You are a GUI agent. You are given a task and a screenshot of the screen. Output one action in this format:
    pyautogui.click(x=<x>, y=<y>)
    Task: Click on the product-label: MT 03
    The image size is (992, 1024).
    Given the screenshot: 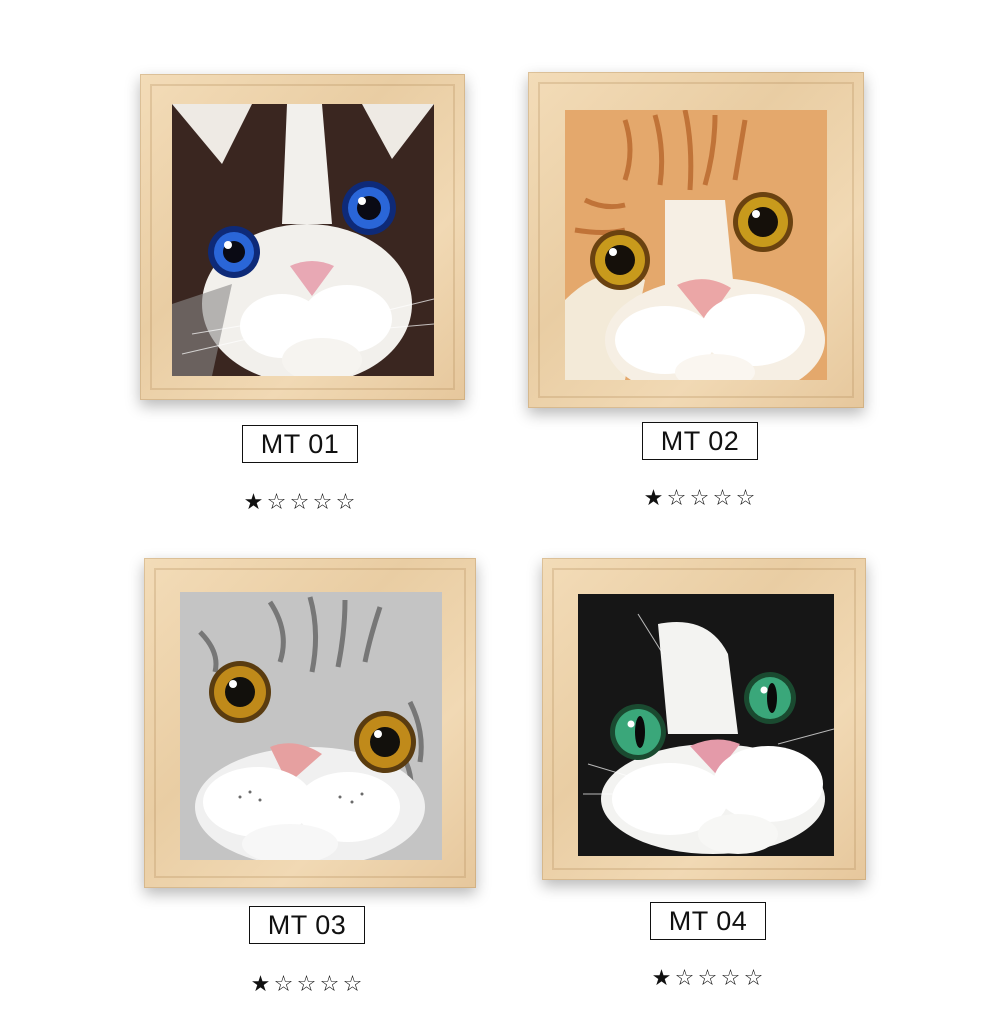 What is the action you would take?
    pyautogui.click(x=307, y=924)
    